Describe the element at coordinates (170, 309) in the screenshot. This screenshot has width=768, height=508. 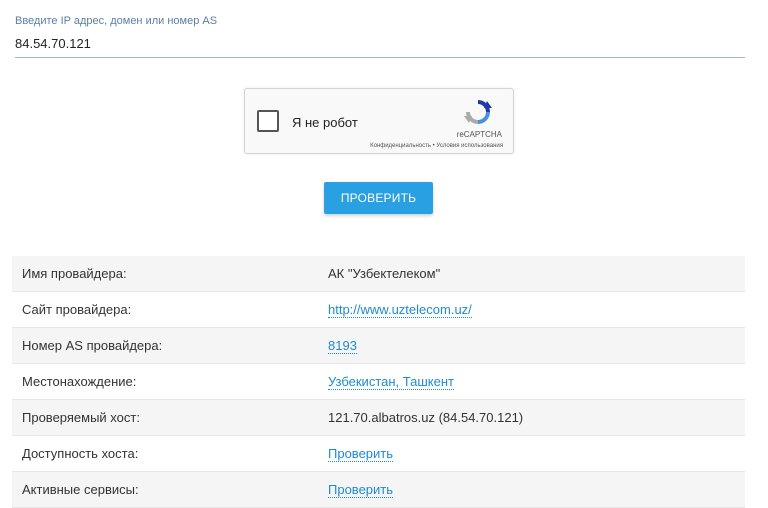
I see `row-key: Сайт провайдера:` at that location.